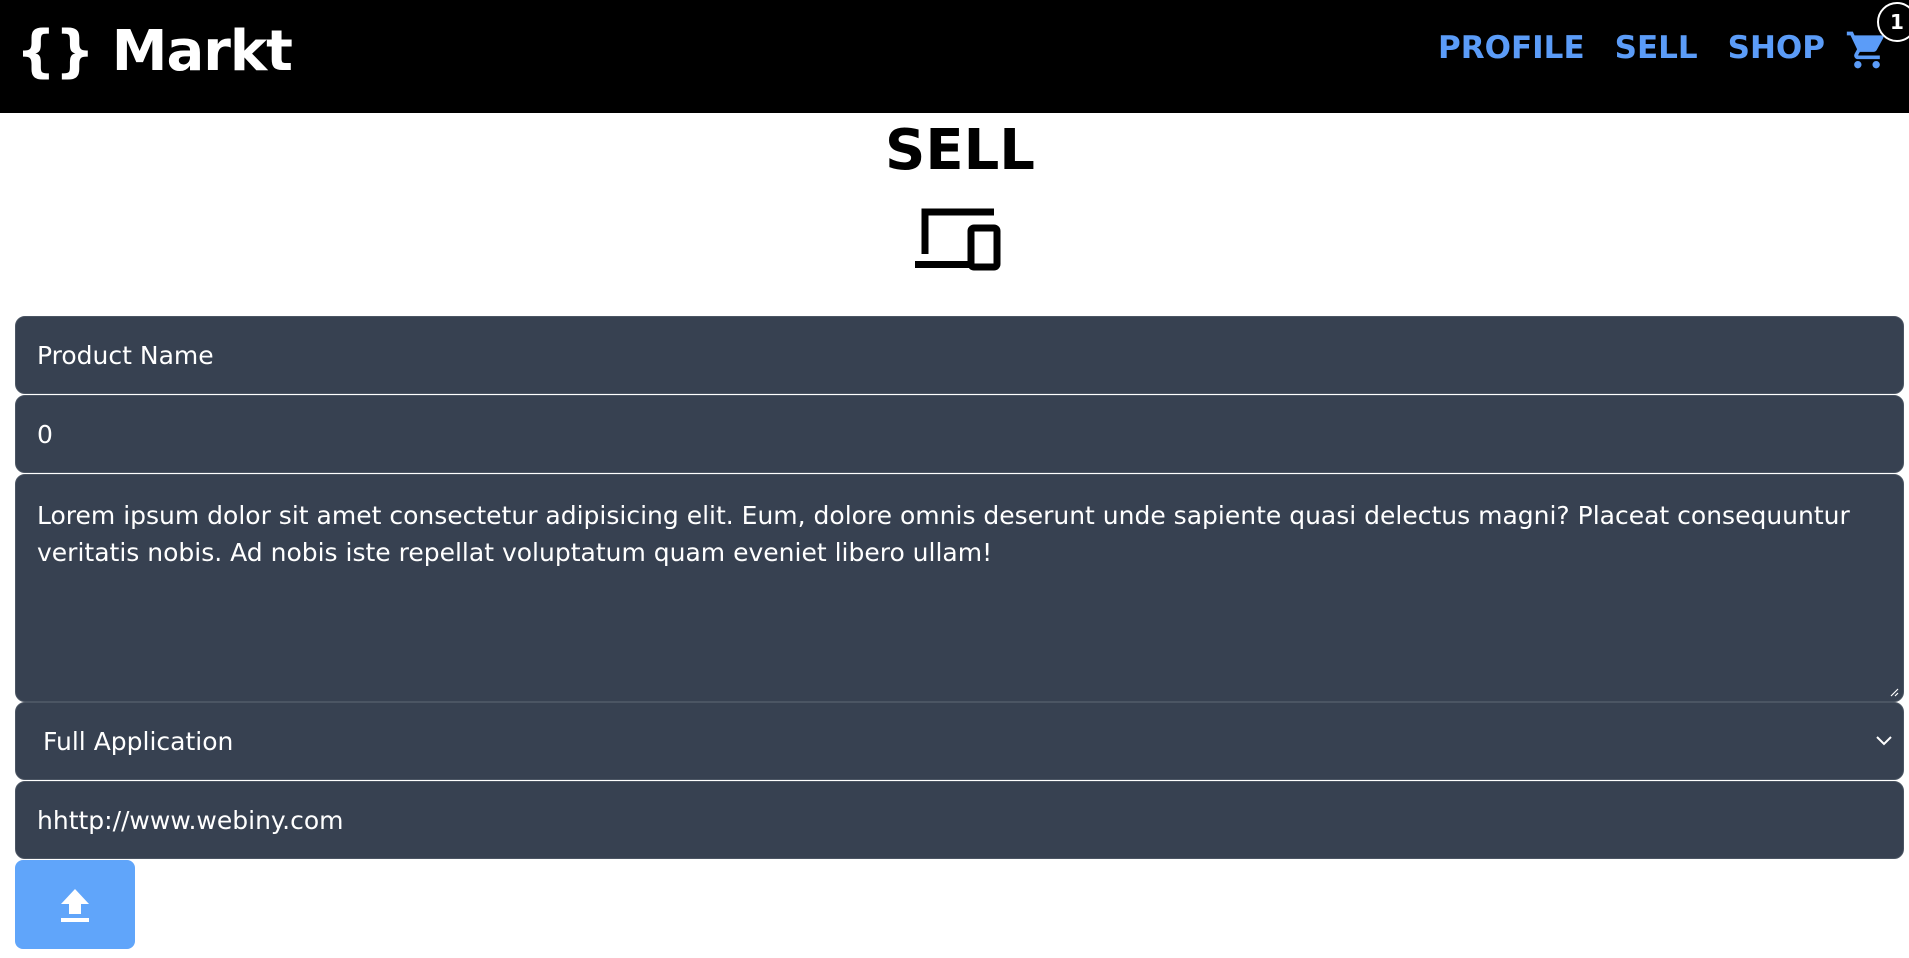 The height and width of the screenshot is (958, 1909). I want to click on page-title: SELL, so click(960, 150).